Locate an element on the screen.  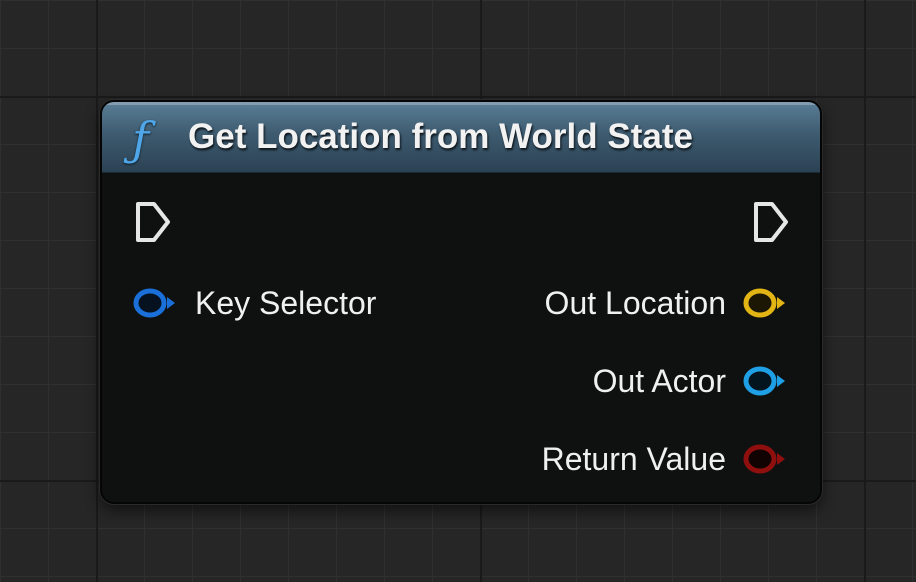
key-selector-label: Key Selector is located at coordinates (286, 303).